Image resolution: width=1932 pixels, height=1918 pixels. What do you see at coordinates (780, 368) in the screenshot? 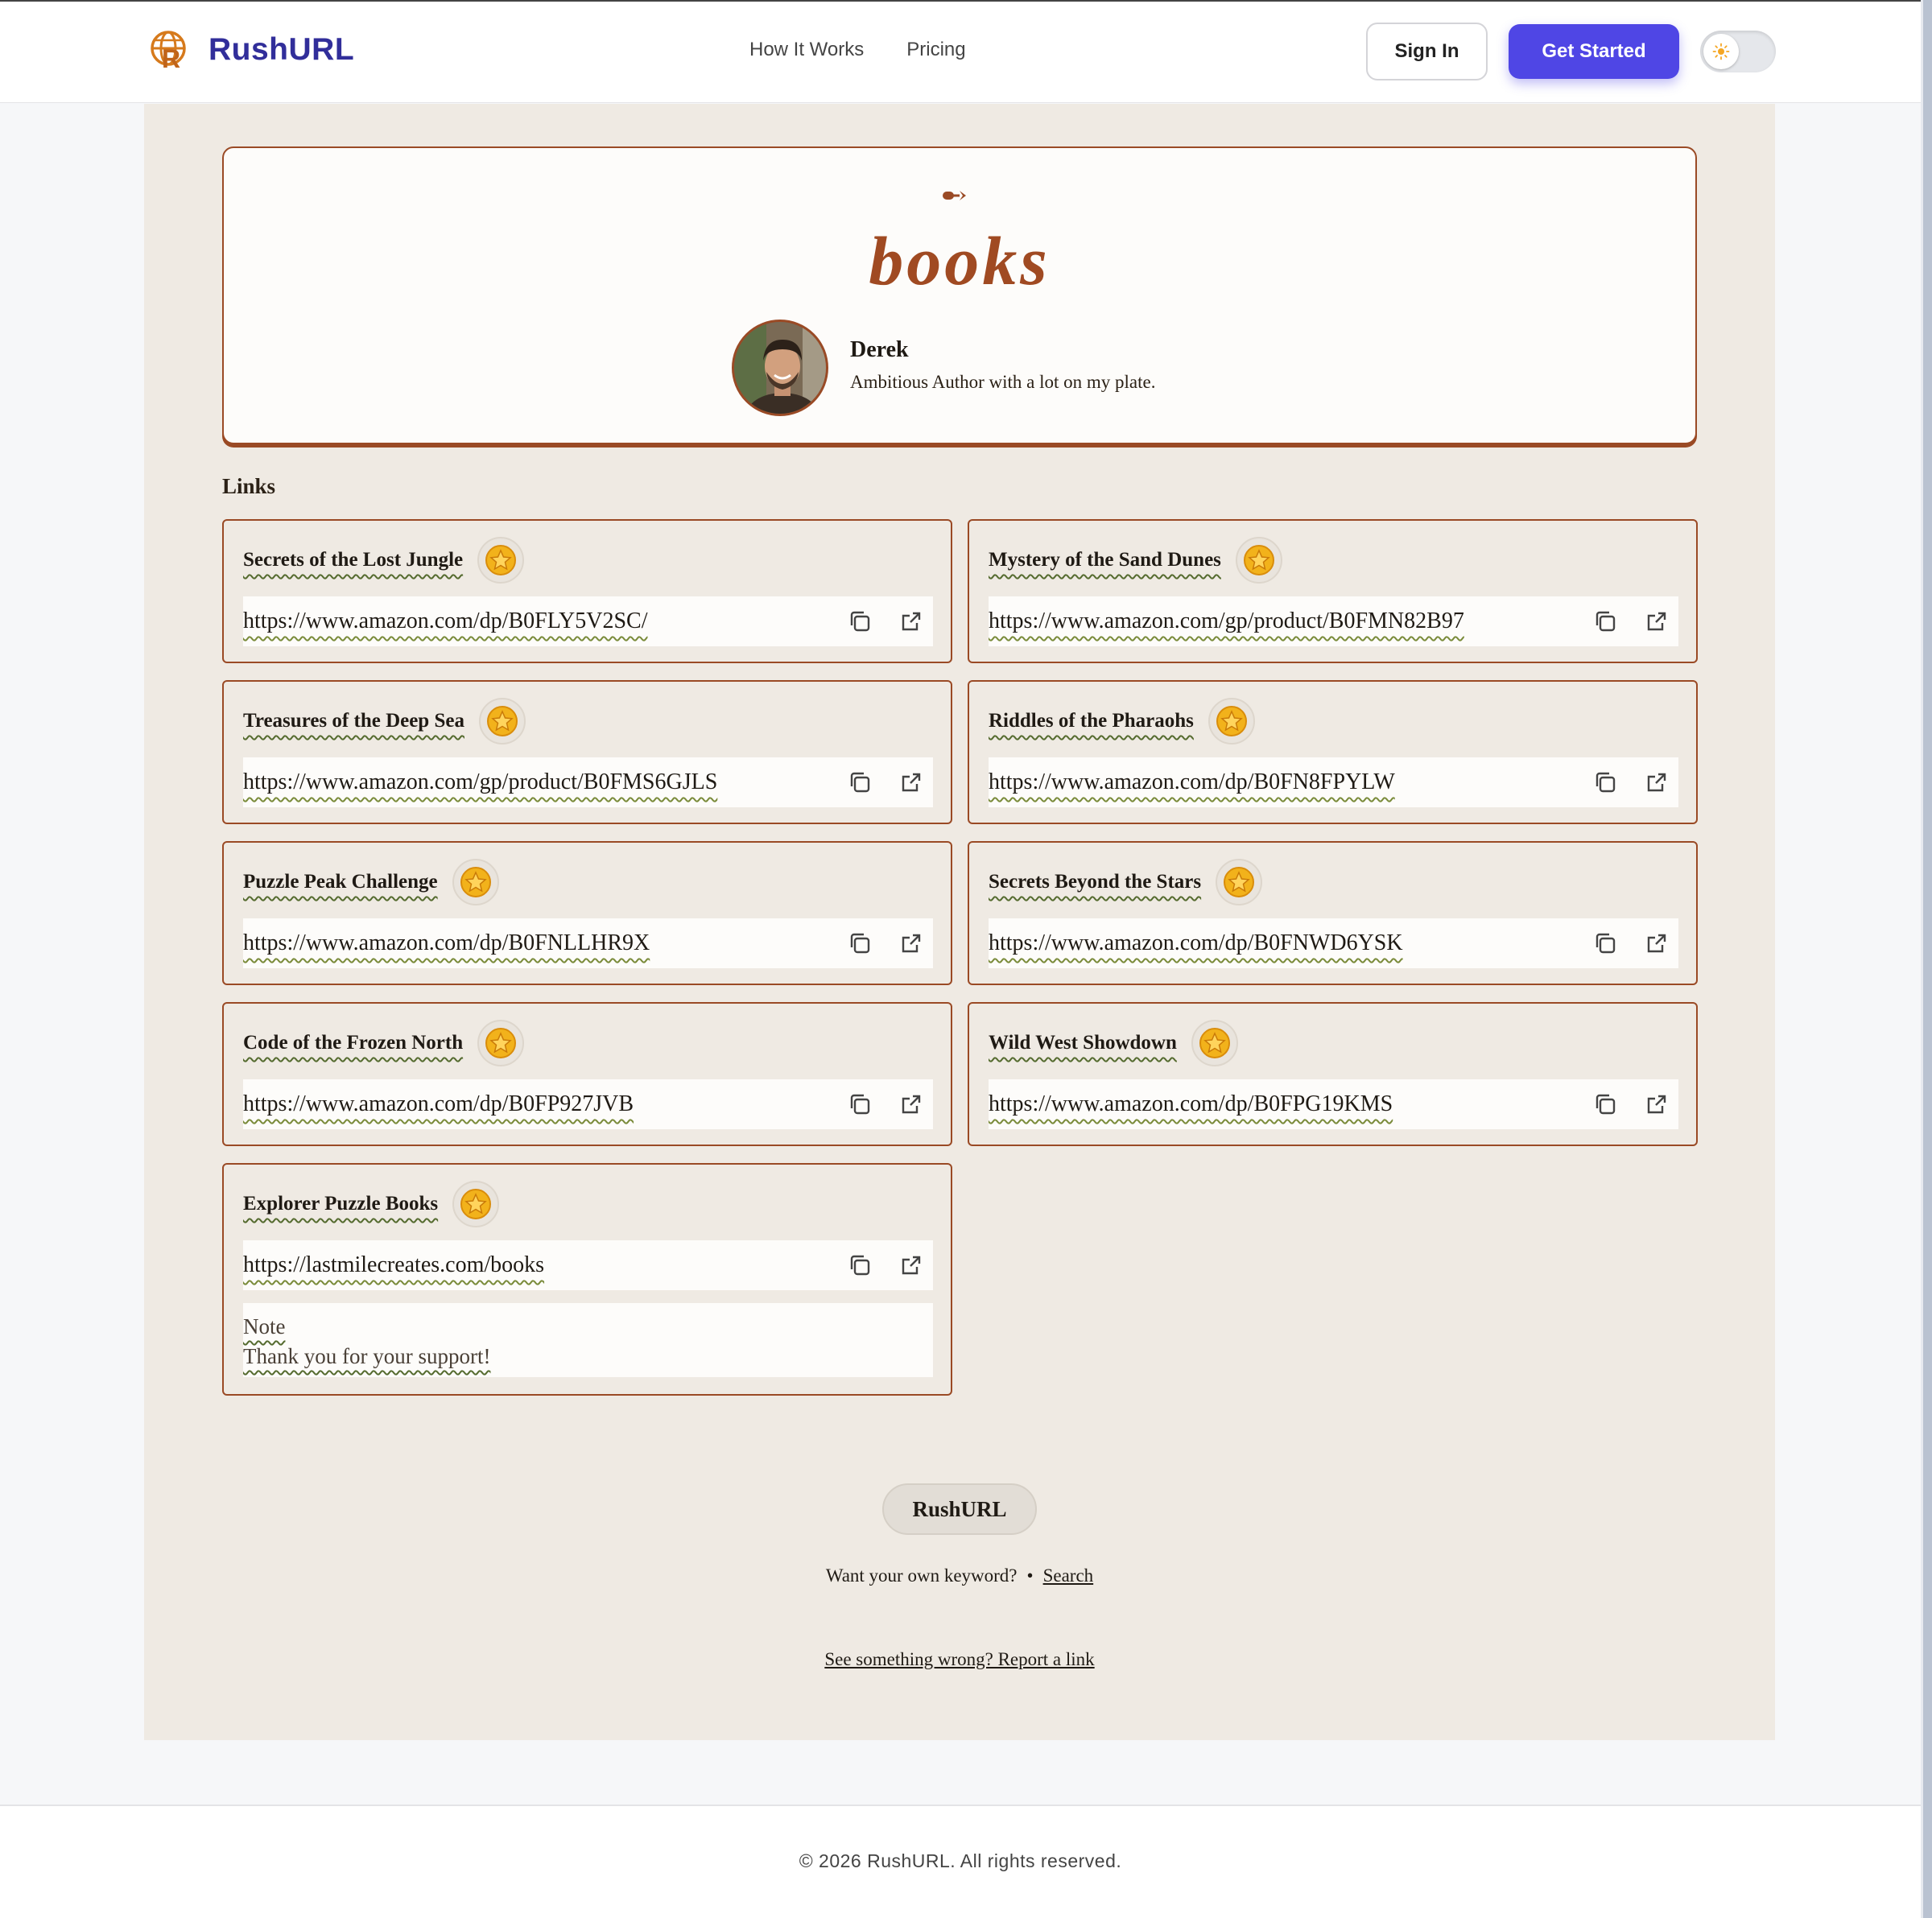
I see `avatar` at bounding box center [780, 368].